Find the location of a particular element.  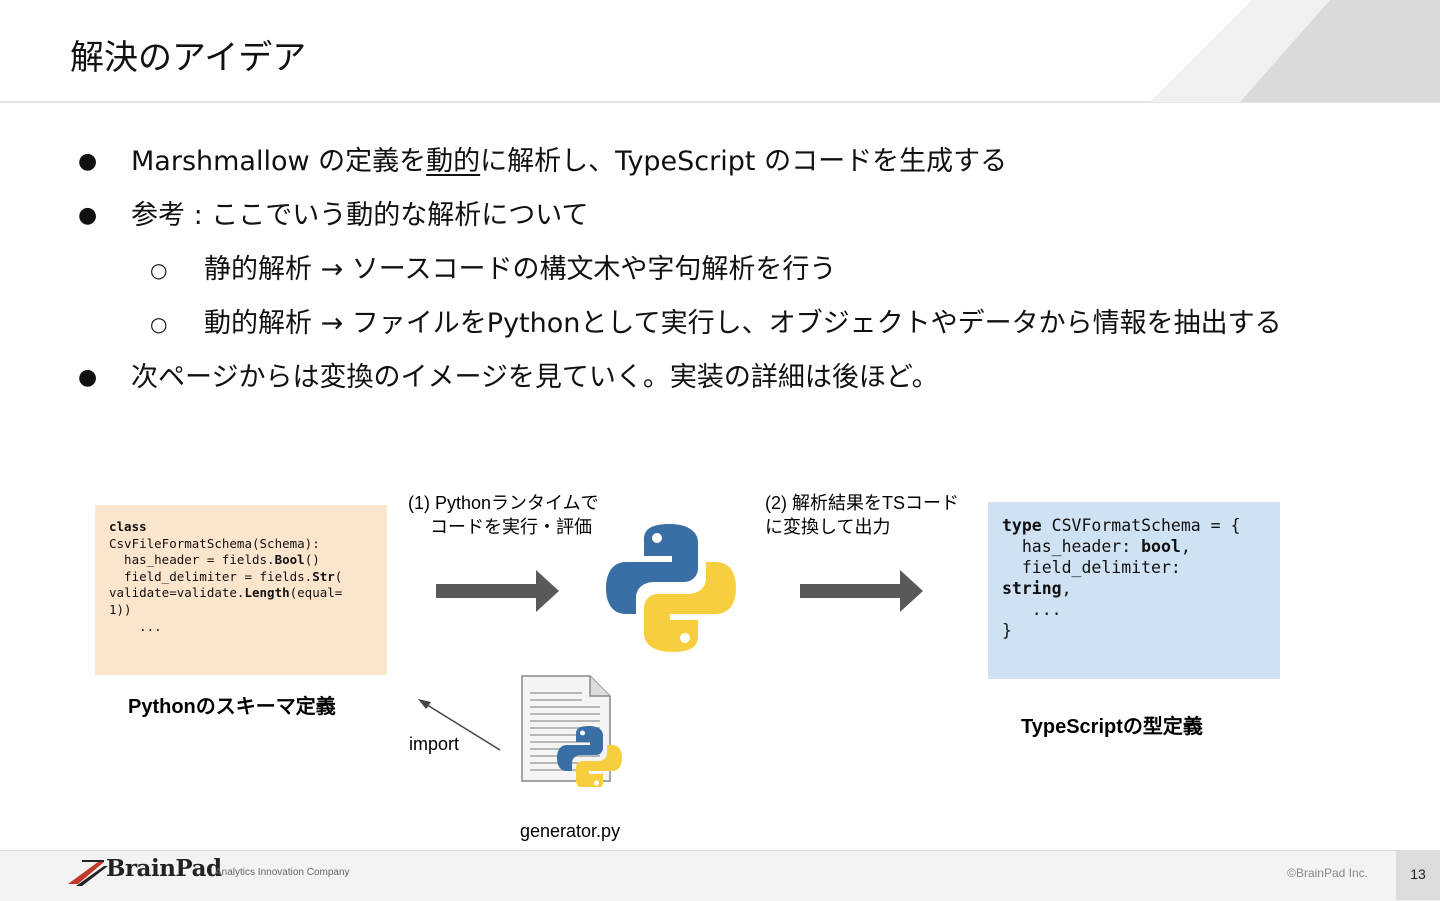

copyright-text: ©BrainPad Inc. is located at coordinates (1327, 873).